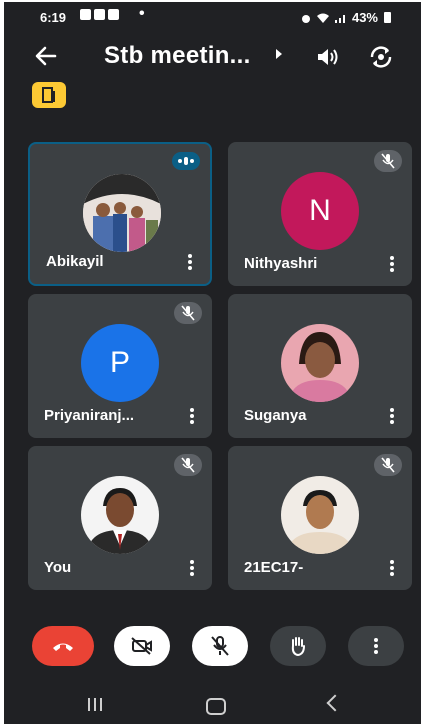  Describe the element at coordinates (46, 58) in the screenshot. I see `back-arrow-icon` at that location.